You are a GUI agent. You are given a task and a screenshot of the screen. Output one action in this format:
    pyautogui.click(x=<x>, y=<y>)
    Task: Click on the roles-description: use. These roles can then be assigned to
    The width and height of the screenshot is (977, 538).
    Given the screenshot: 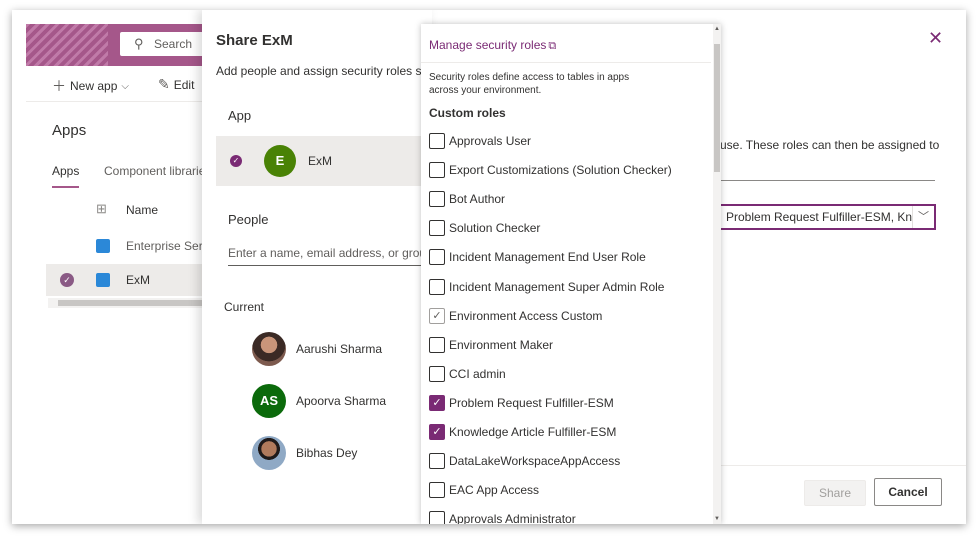 What is the action you would take?
    pyautogui.click(x=830, y=145)
    